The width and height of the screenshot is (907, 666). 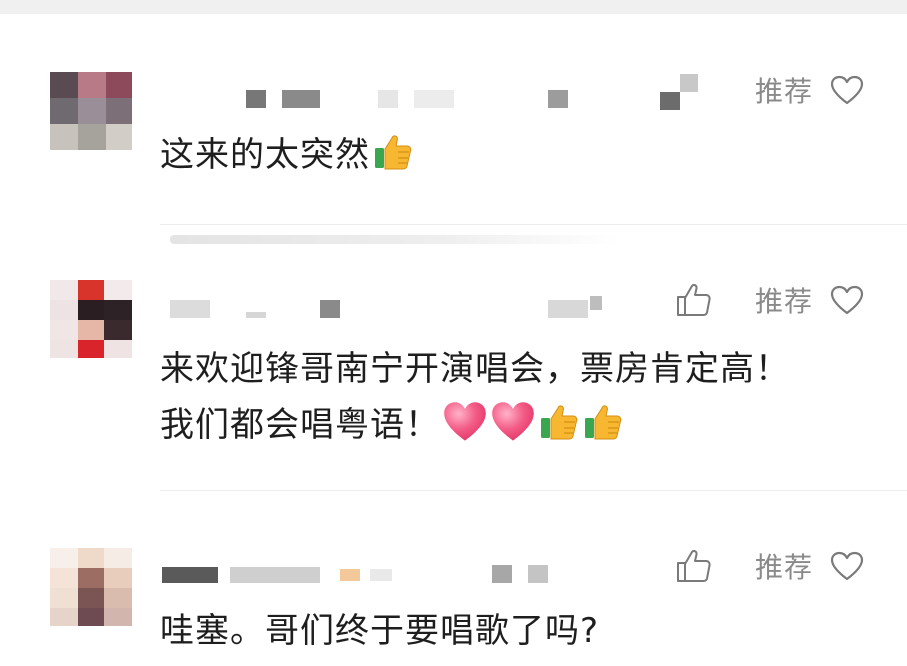 I want to click on comment-text-line-1: 来欢迎锋哥南宁开演唱会，票房肯定高！, so click(x=475, y=369).